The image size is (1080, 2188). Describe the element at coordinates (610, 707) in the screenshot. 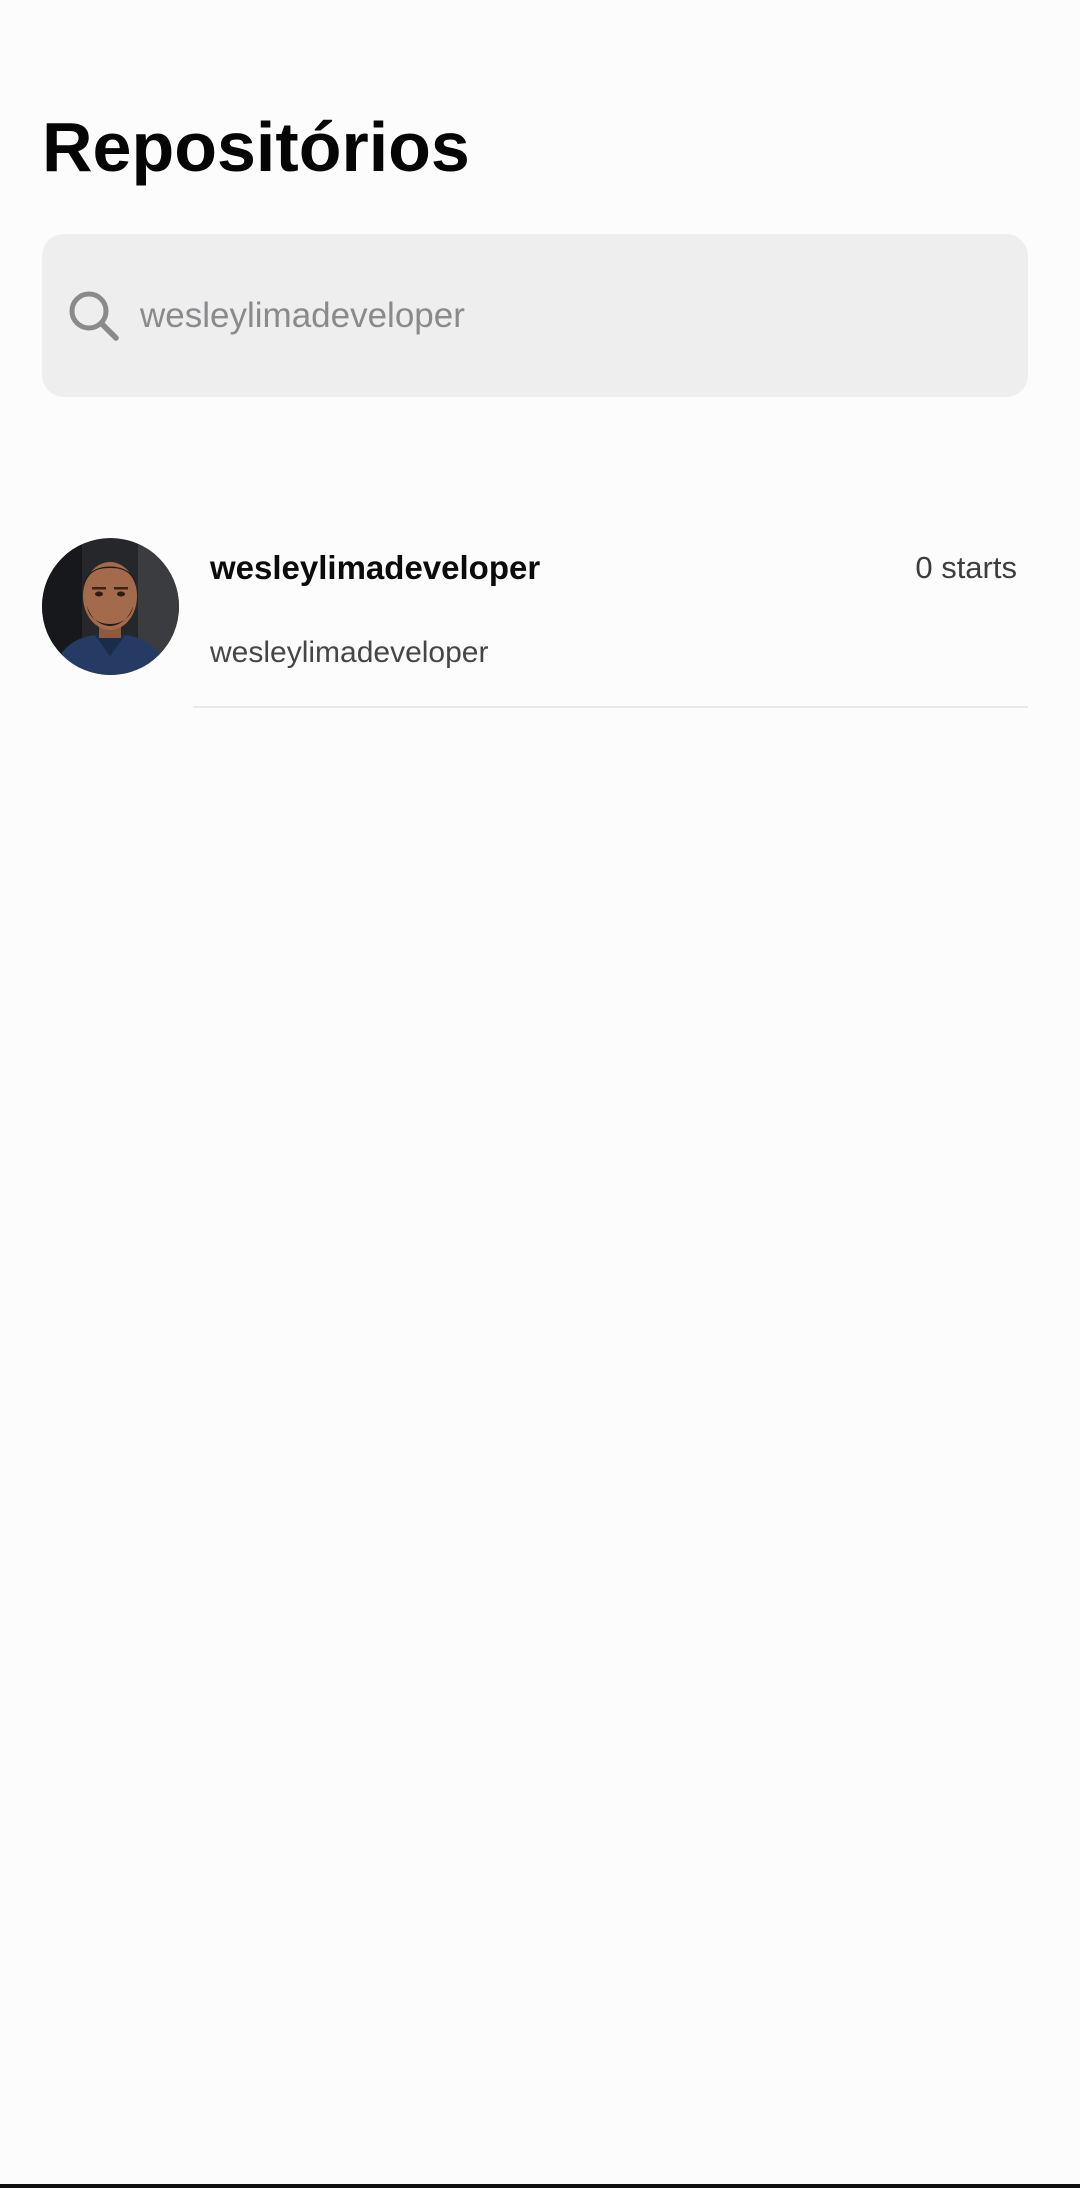

I see `list-divider` at that location.